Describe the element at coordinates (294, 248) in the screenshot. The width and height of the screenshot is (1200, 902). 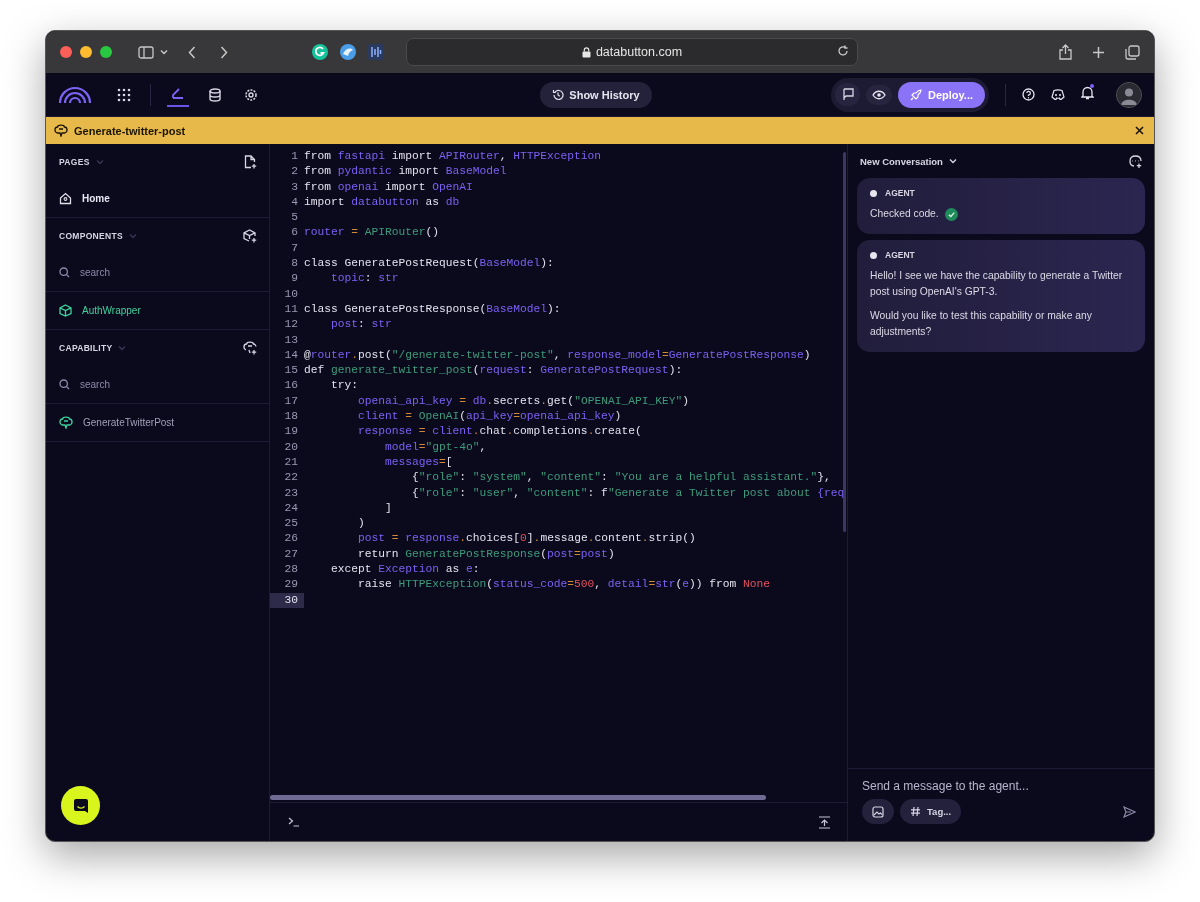
I see `line-number: 7` at that location.